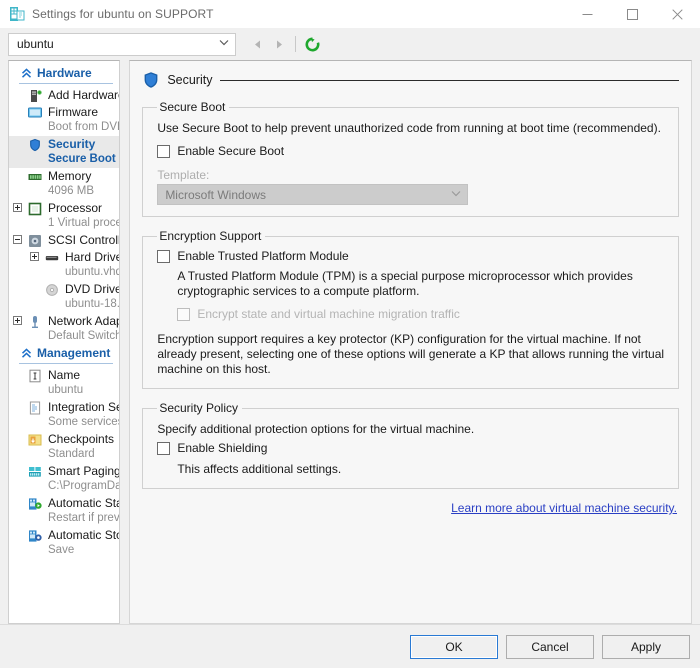  I want to click on dialog-footer: OK Cancel Apply, so click(350, 646).